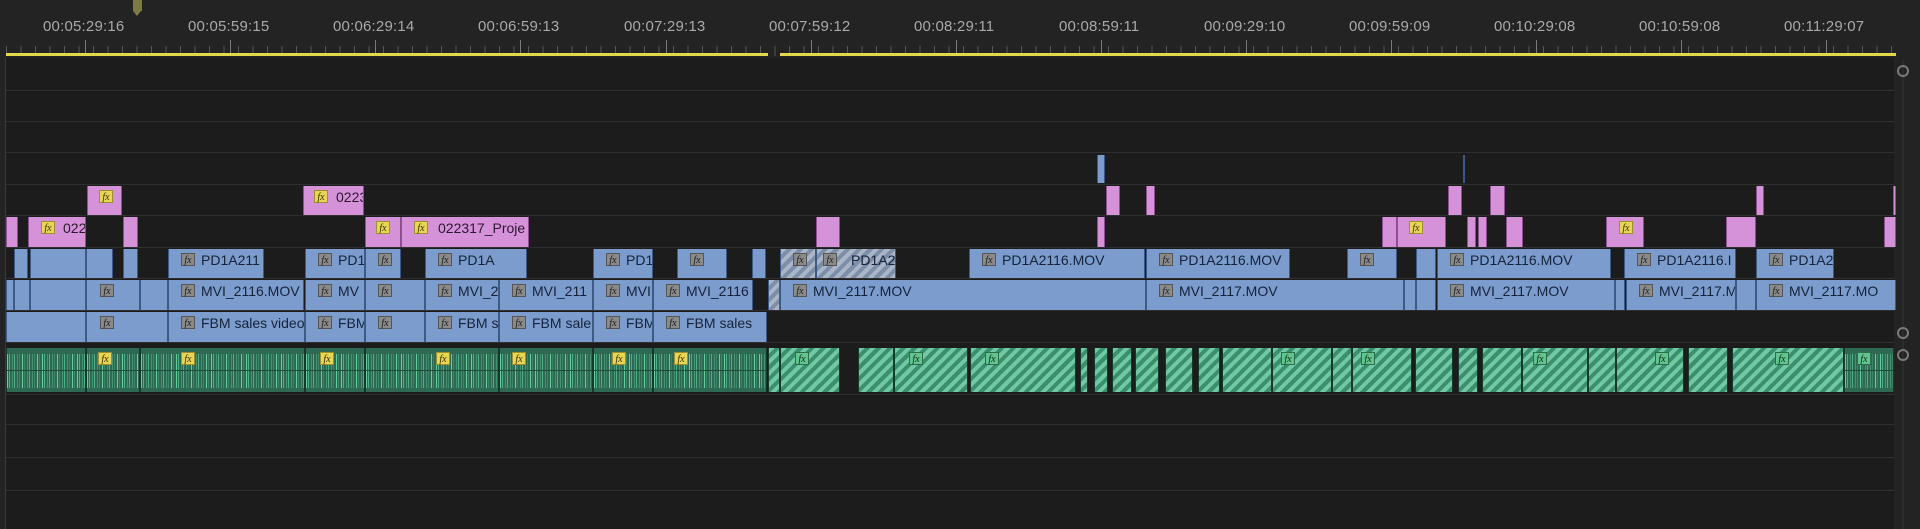  I want to click on playhead-cap, so click(137, 5).